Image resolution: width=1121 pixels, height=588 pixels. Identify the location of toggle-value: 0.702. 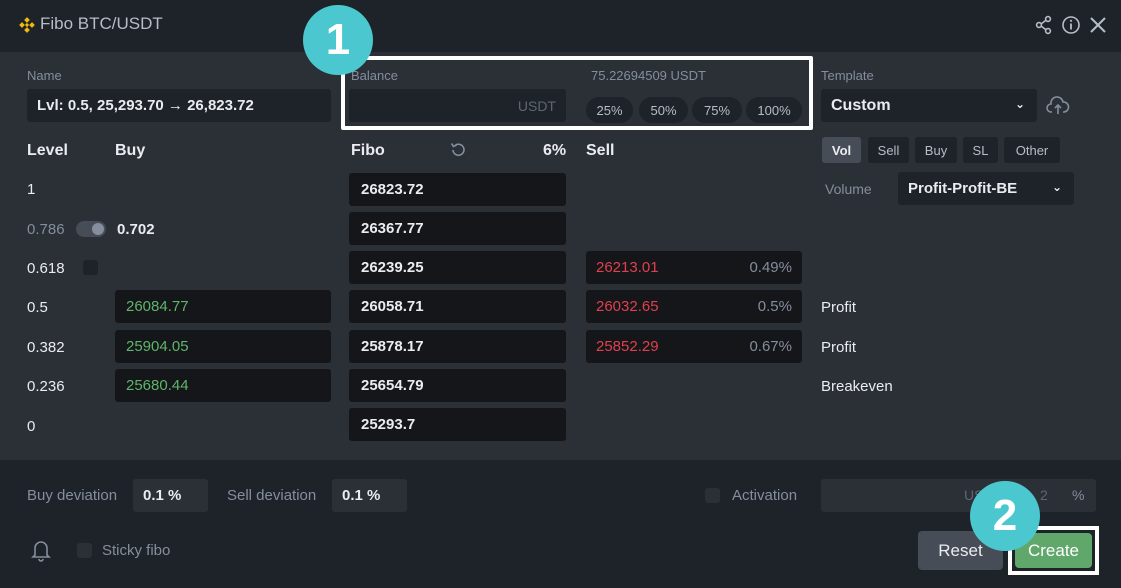
(136, 229).